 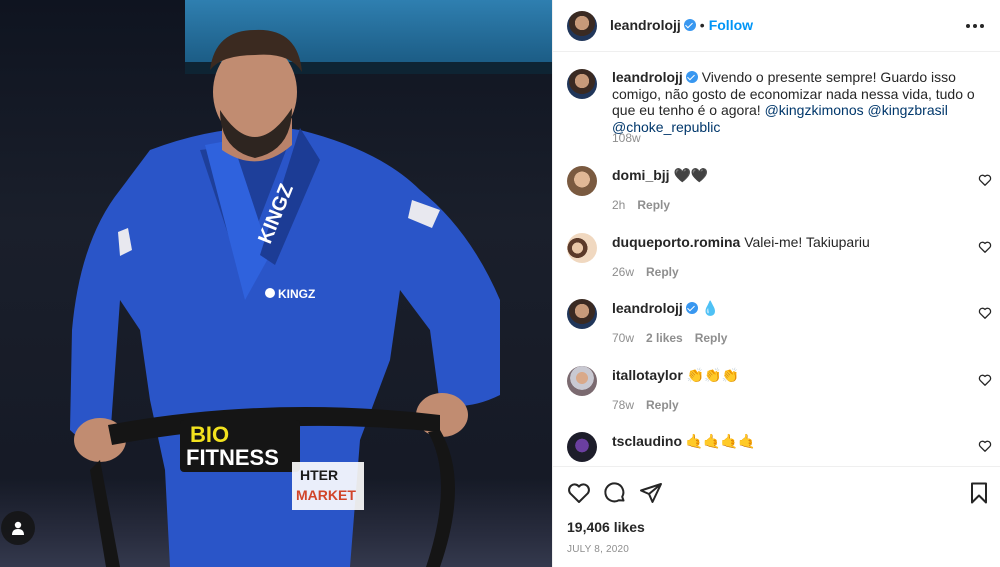 I want to click on follow-button: Follow, so click(x=731, y=25).